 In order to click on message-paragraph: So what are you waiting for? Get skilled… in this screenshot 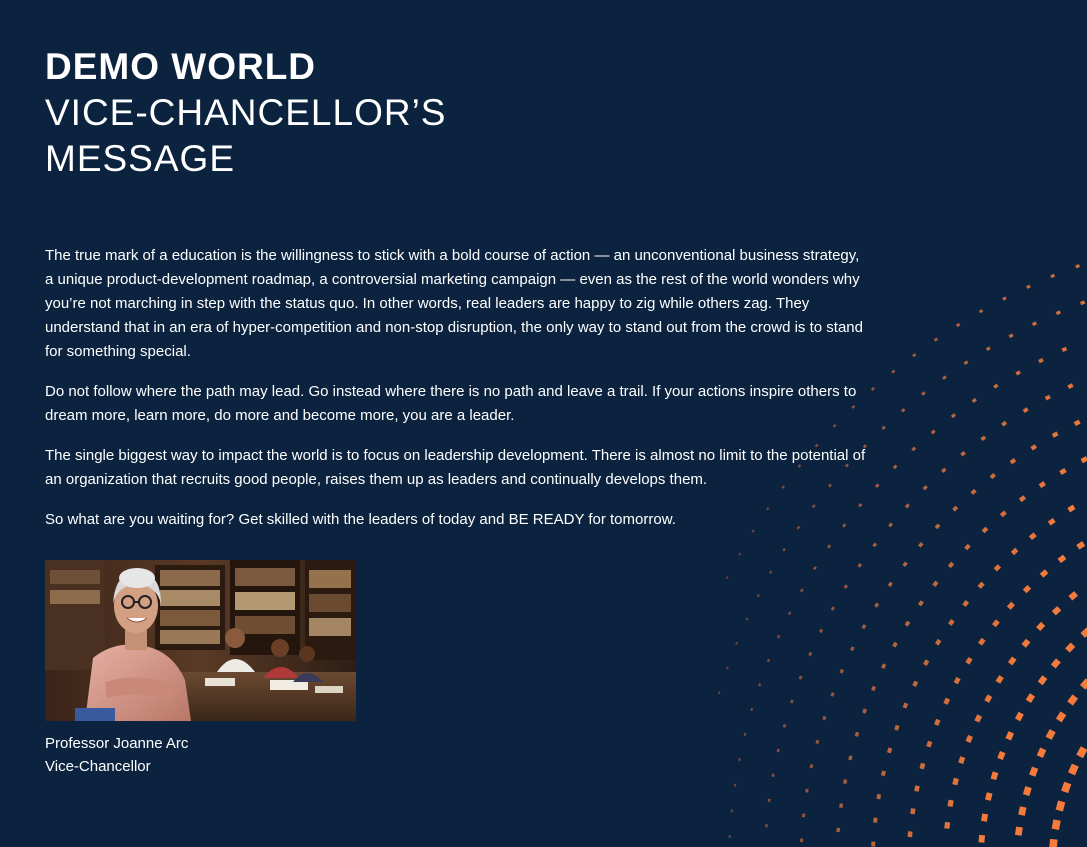, I will do `click(360, 519)`.